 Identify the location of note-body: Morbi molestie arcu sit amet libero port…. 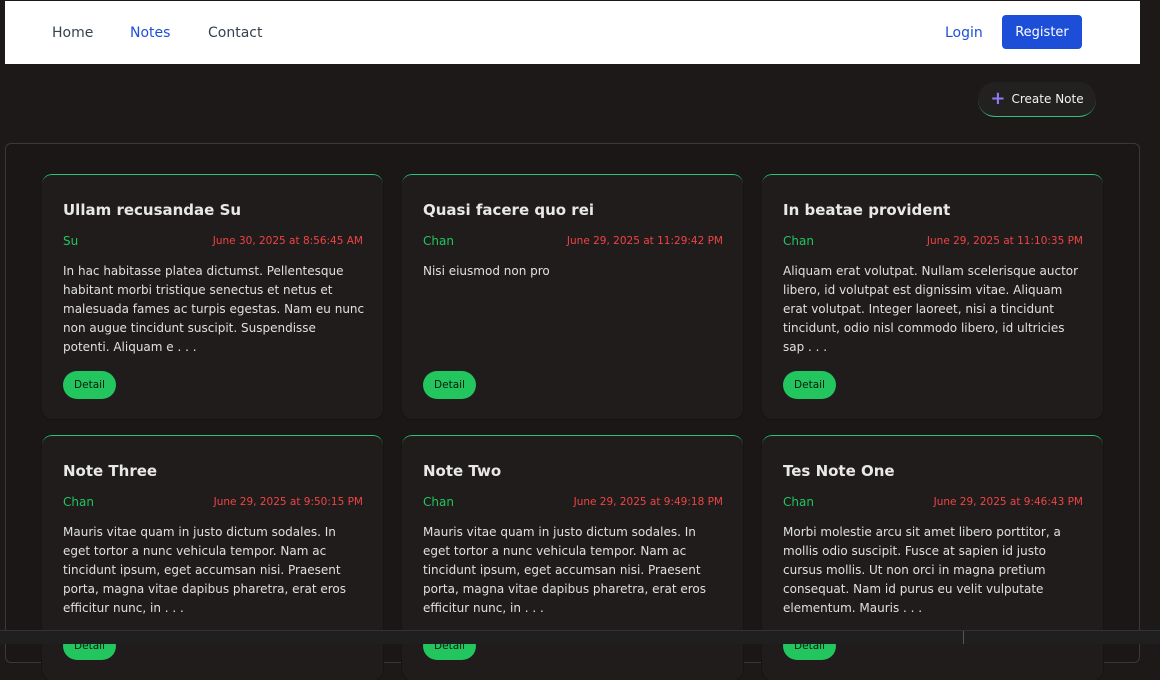
(922, 570).